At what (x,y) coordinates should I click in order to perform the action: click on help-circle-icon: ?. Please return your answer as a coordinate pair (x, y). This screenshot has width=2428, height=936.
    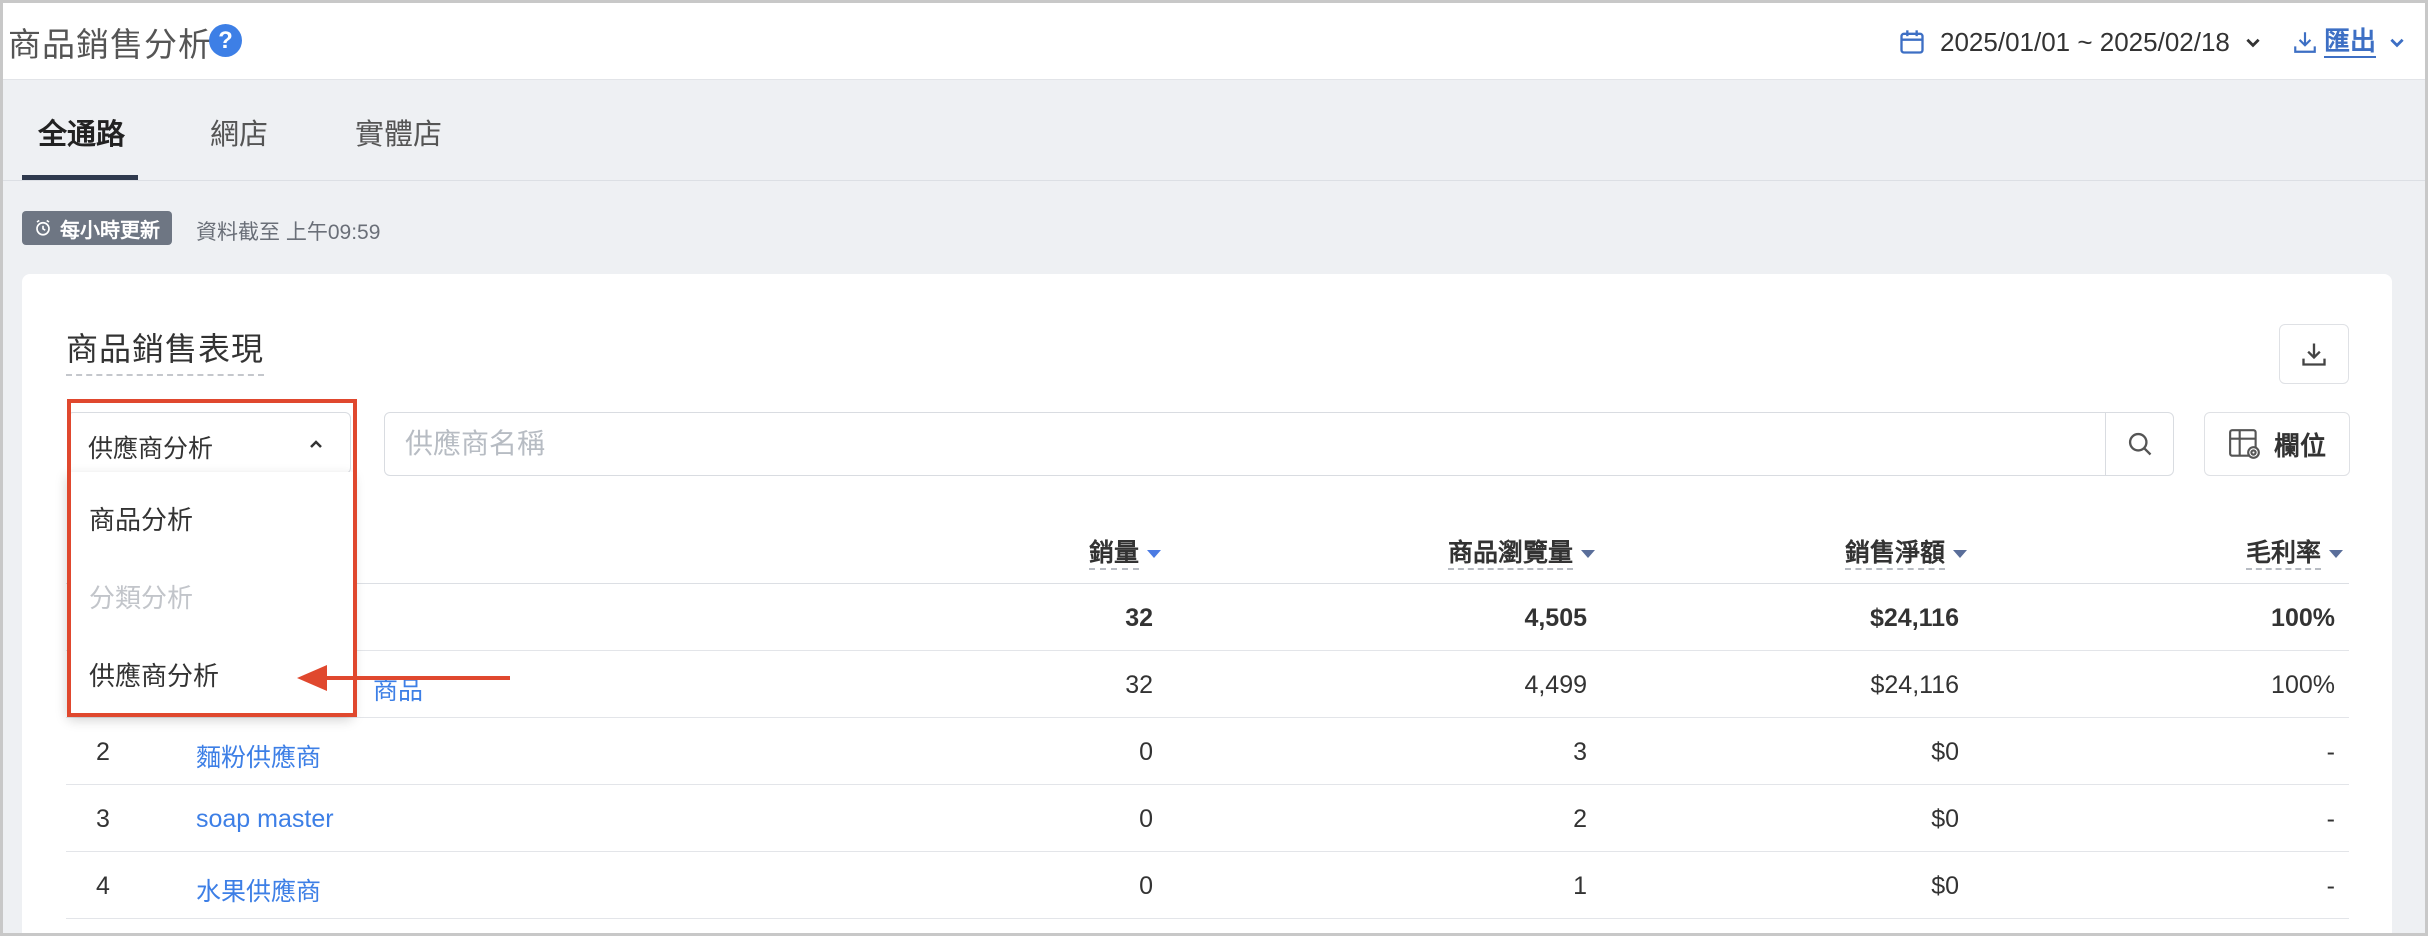
    Looking at the image, I should click on (225, 40).